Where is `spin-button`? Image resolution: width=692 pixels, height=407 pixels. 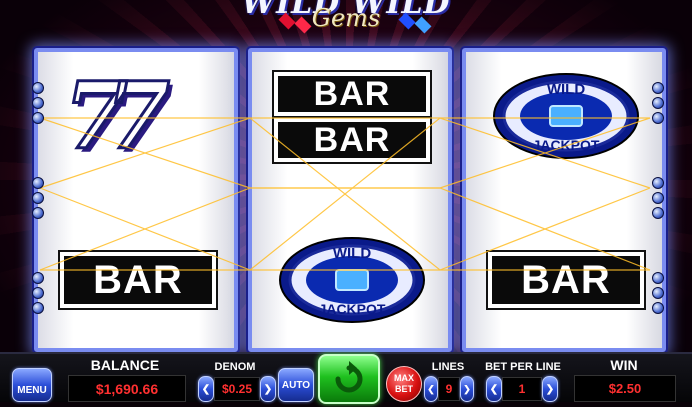 spin-button is located at coordinates (349, 379).